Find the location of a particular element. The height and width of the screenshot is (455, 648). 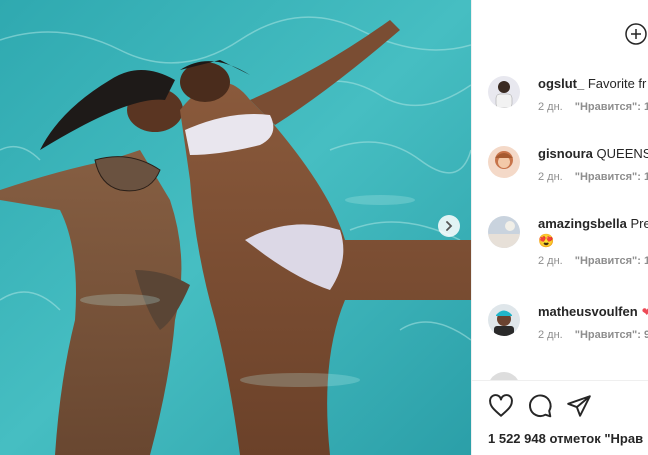

comment-item: ogslut_ Favorite fr 2 дн. "Нравится": 1 is located at coordinates (568, 94).